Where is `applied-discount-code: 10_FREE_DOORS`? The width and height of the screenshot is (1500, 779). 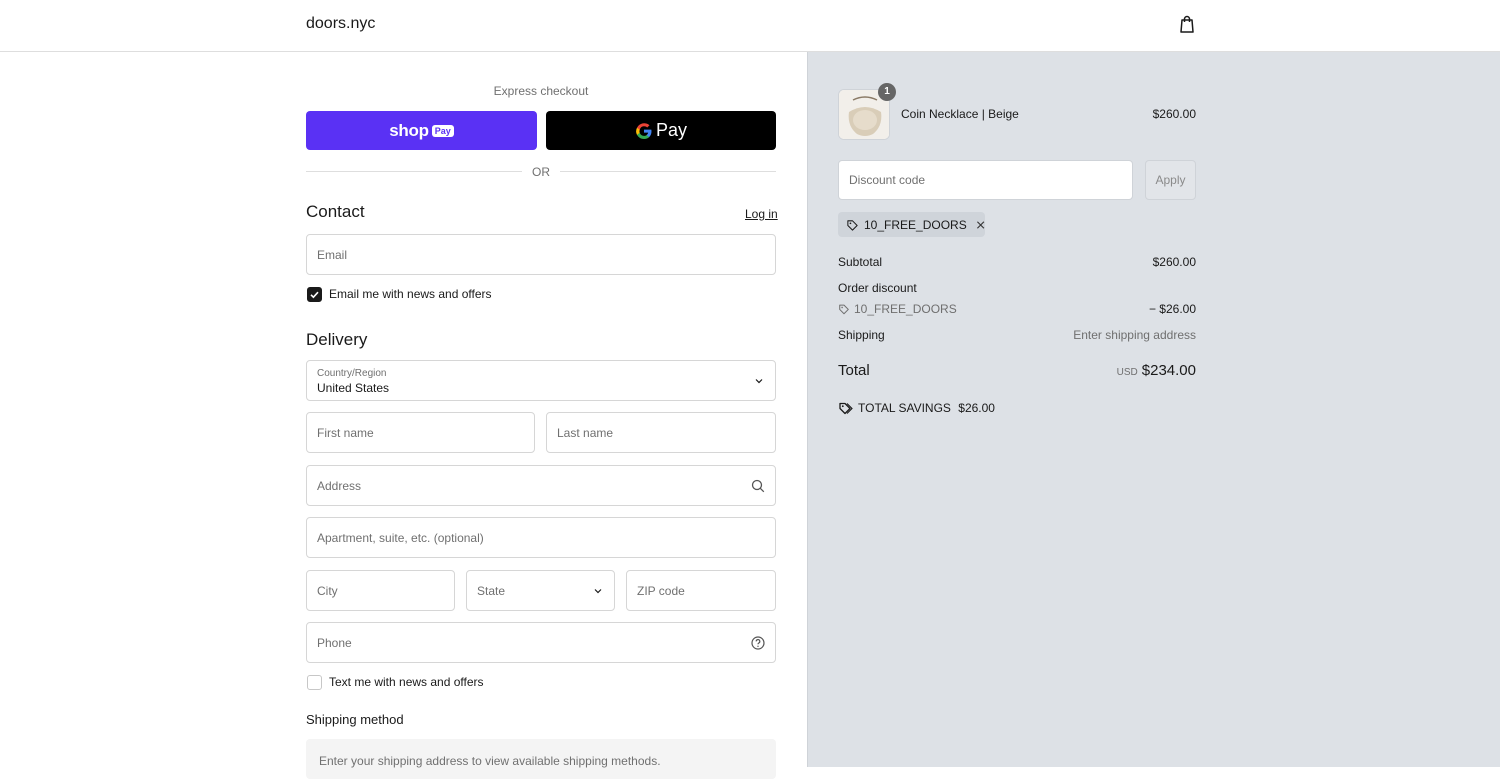 applied-discount-code: 10_FREE_DOORS is located at coordinates (915, 224).